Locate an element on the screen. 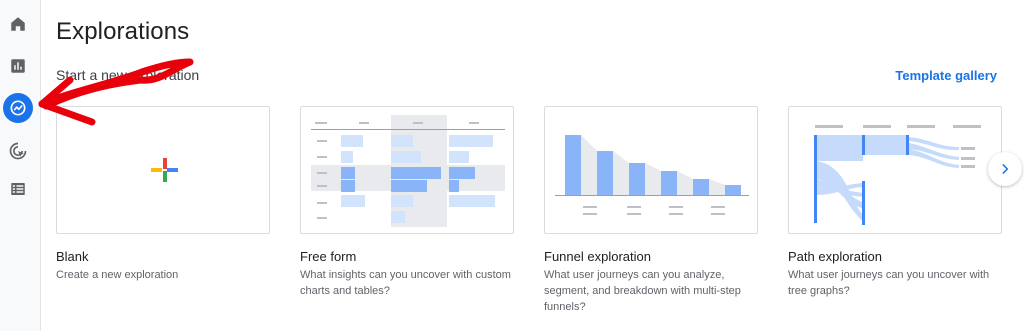 The image size is (1024, 331). configure-icon is located at coordinates (18, 189).